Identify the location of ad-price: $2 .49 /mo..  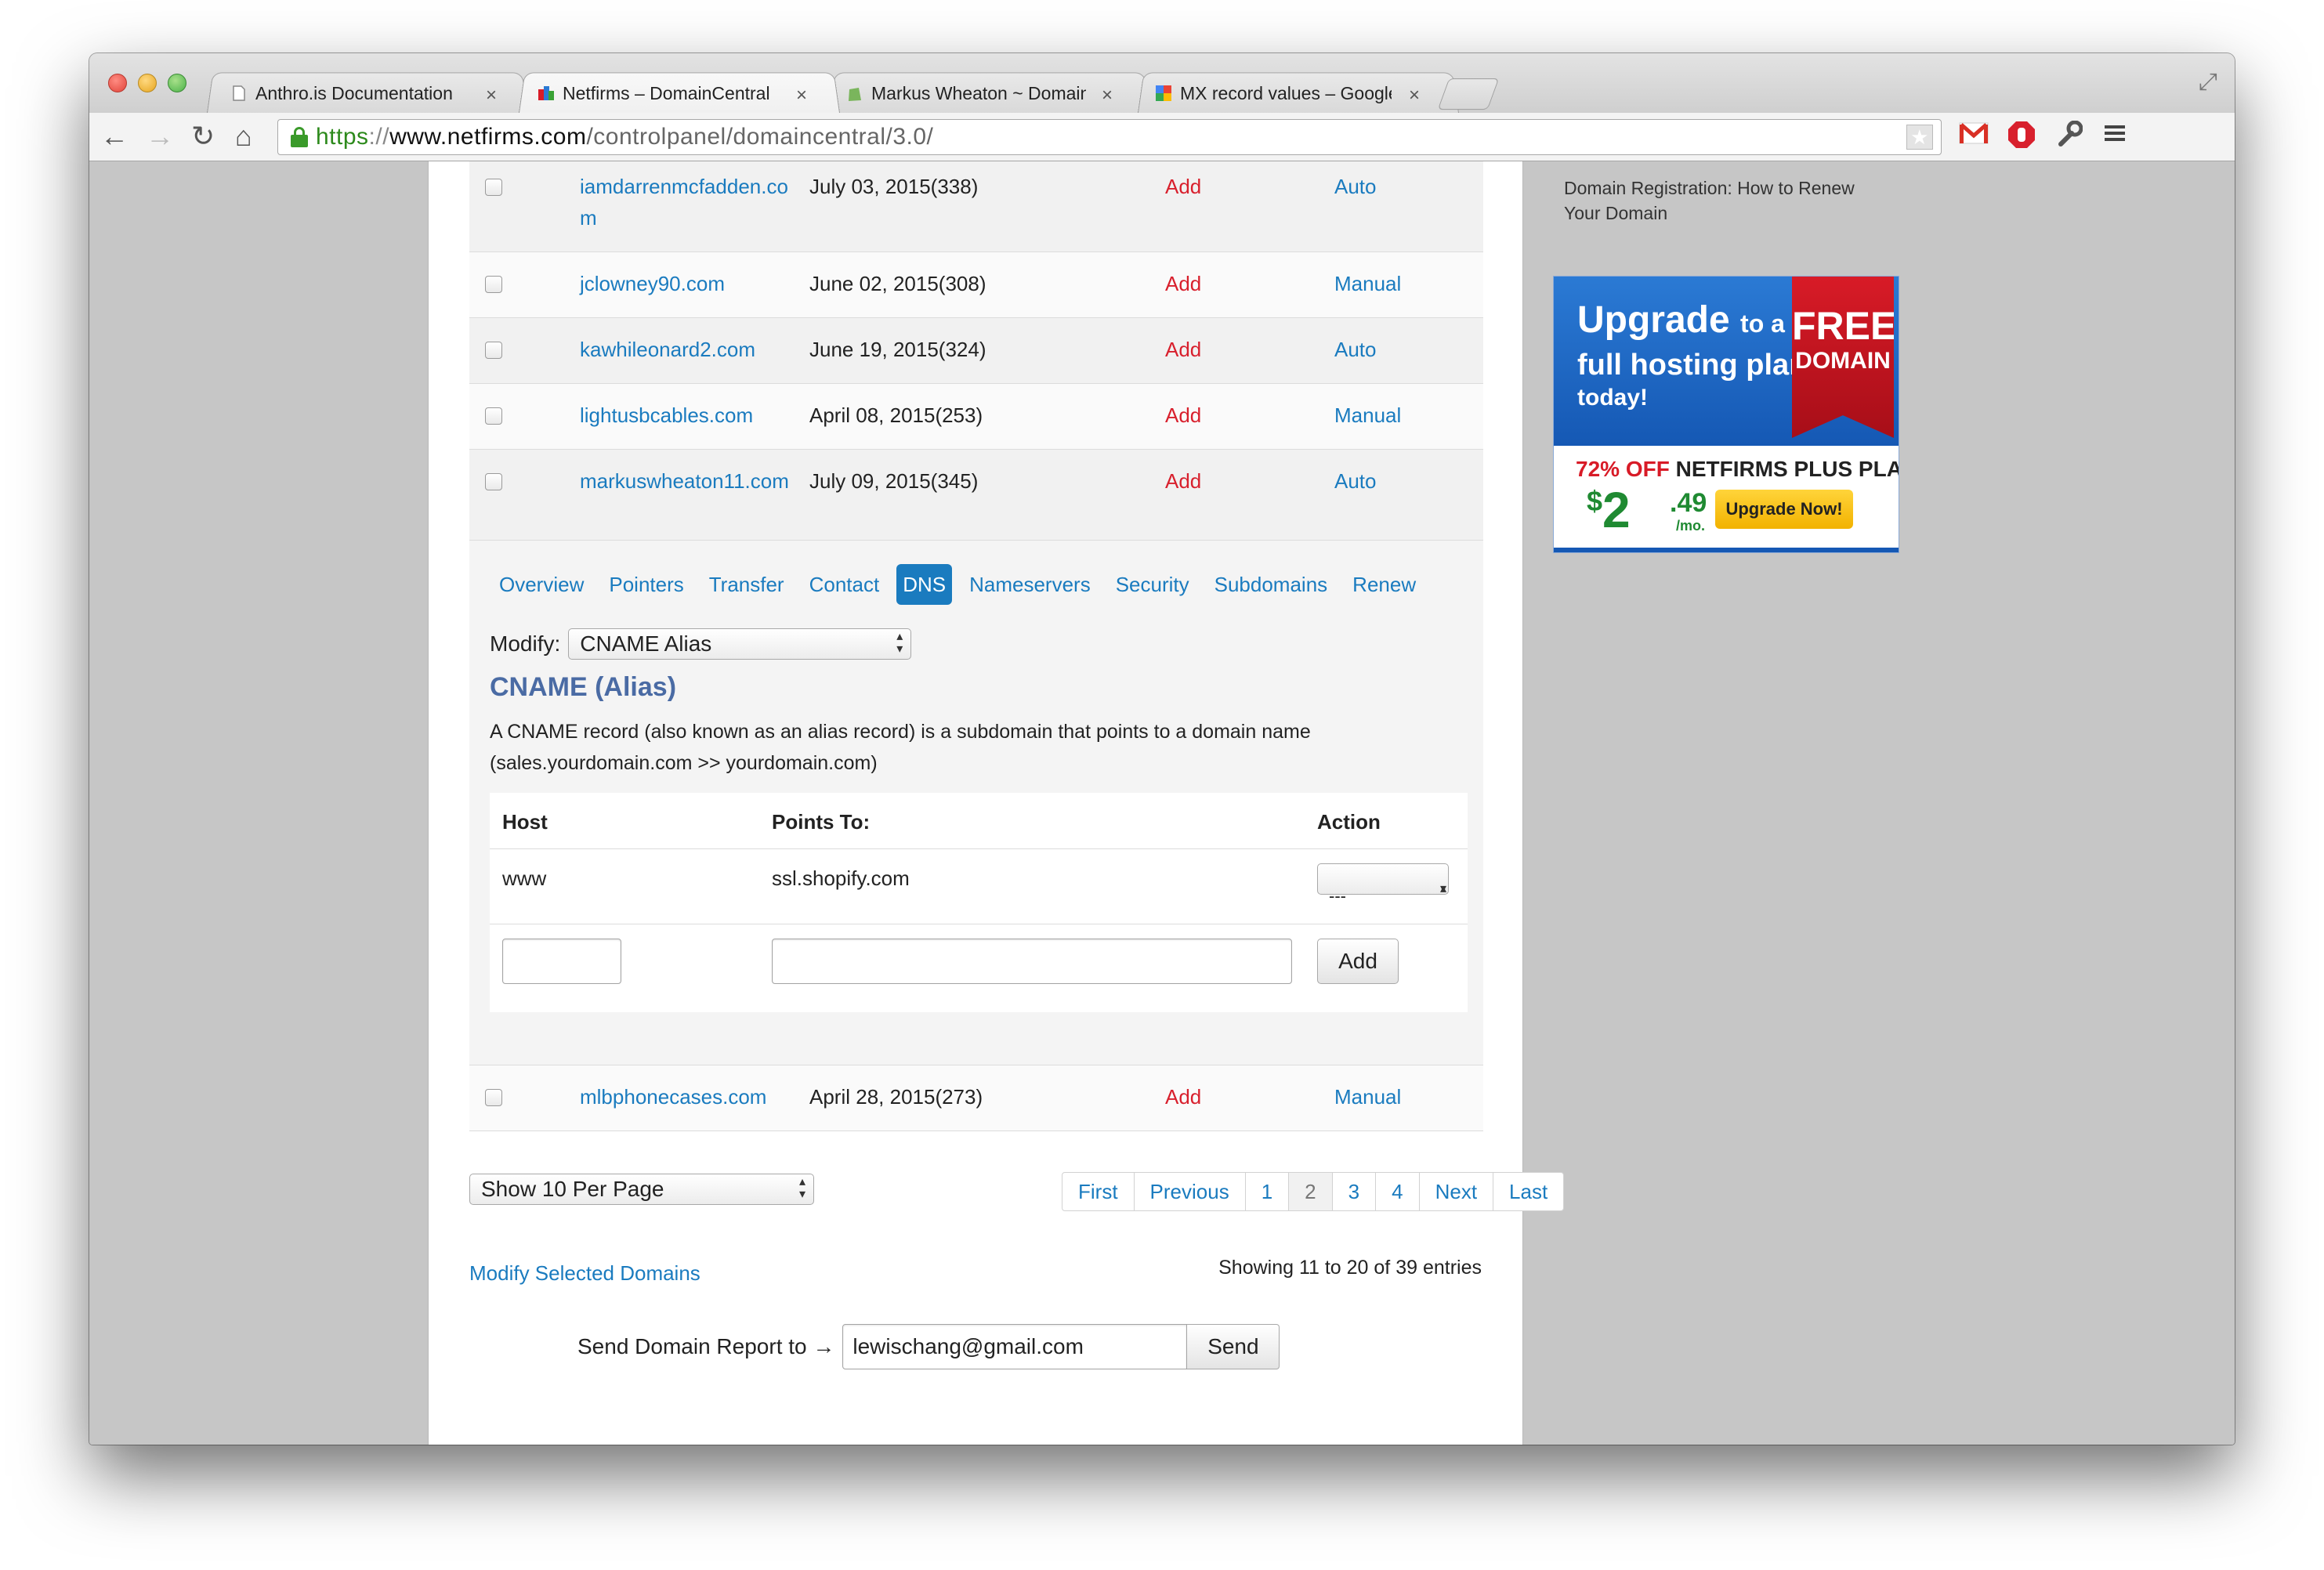
(1647, 510).